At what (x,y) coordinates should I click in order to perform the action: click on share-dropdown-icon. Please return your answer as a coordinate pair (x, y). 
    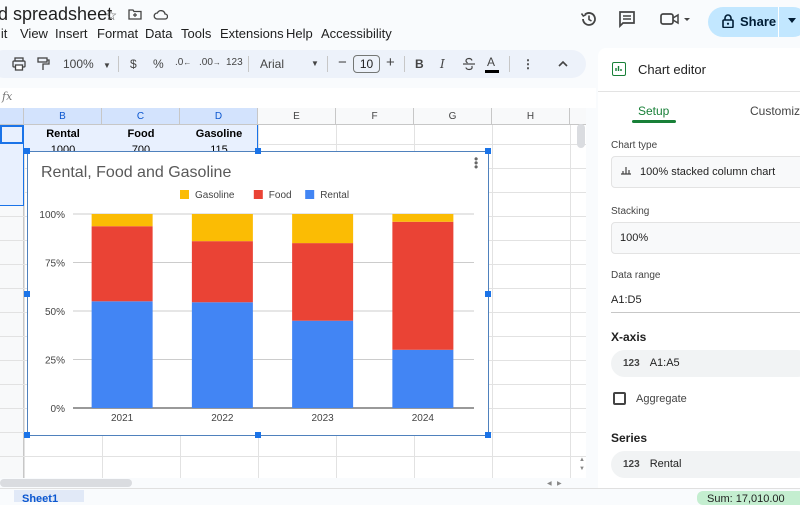
    Looking at the image, I should click on (792, 20).